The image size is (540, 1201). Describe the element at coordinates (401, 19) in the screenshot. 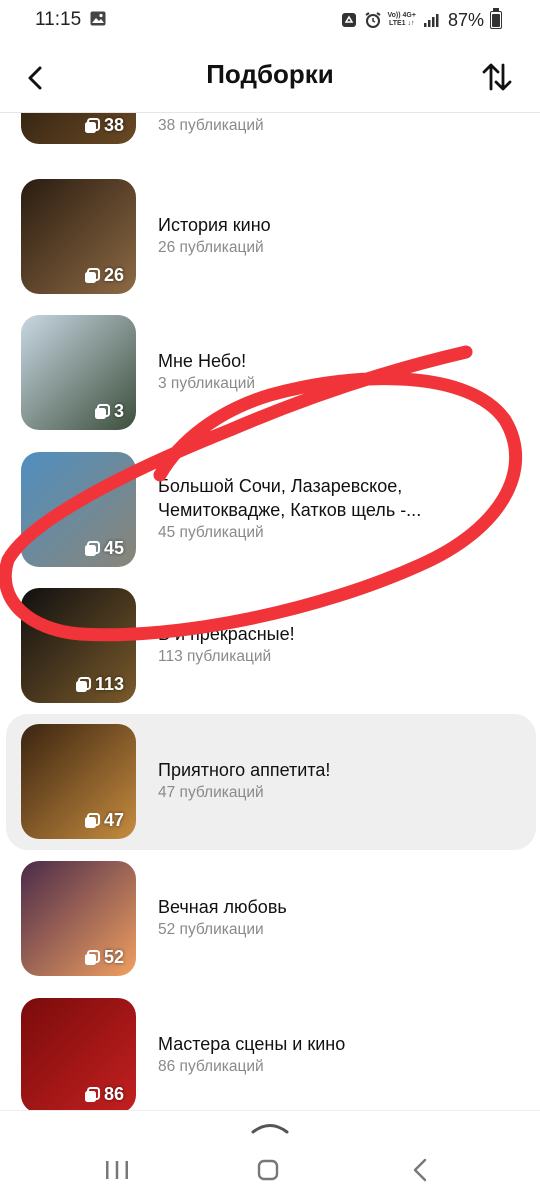

I see `network-indicator: Vo)) 4G+ LTE1 ↓↑` at that location.